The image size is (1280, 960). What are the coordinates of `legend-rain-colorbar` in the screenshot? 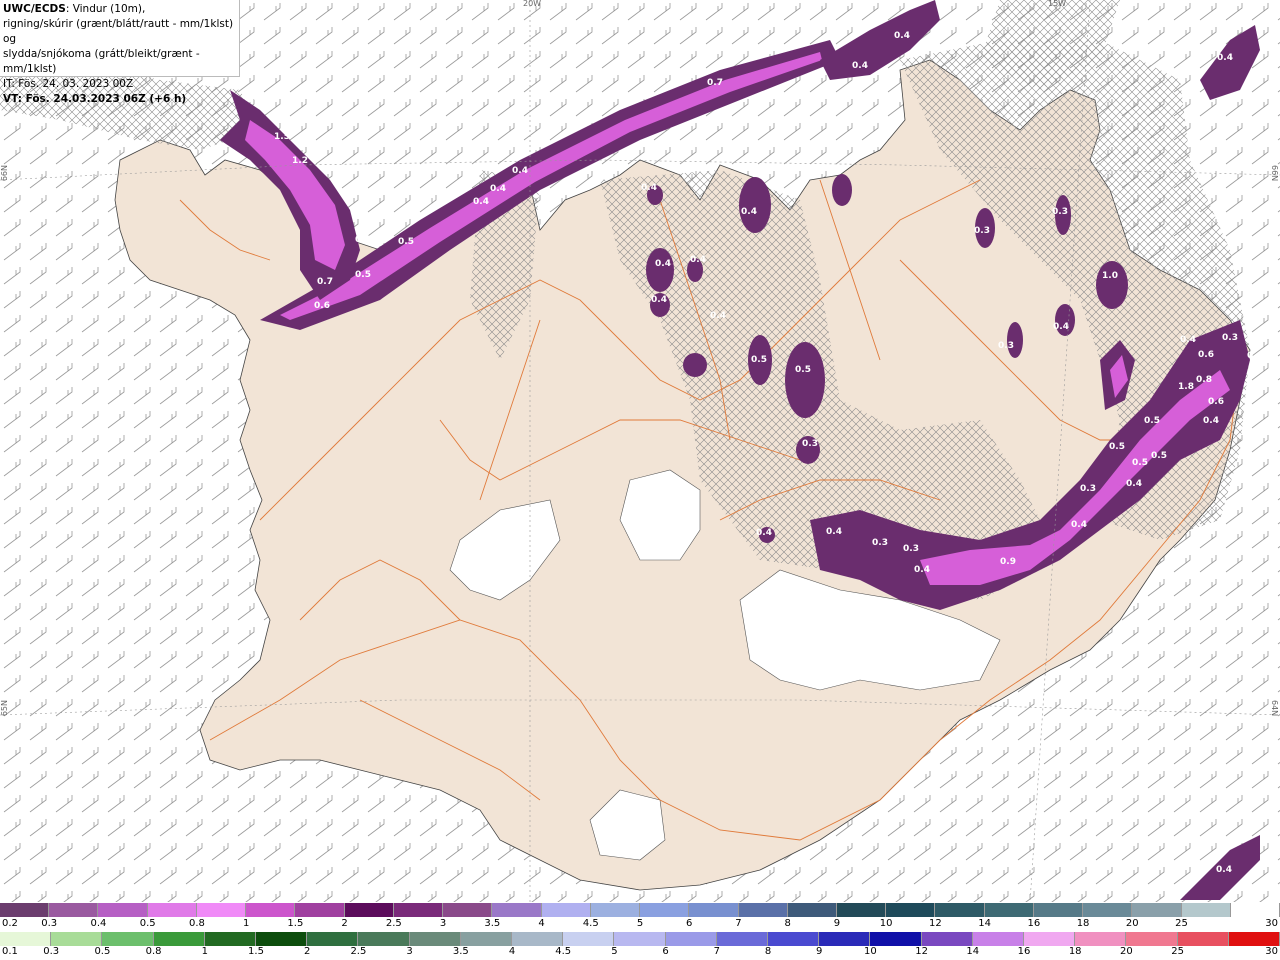 It's located at (640, 939).